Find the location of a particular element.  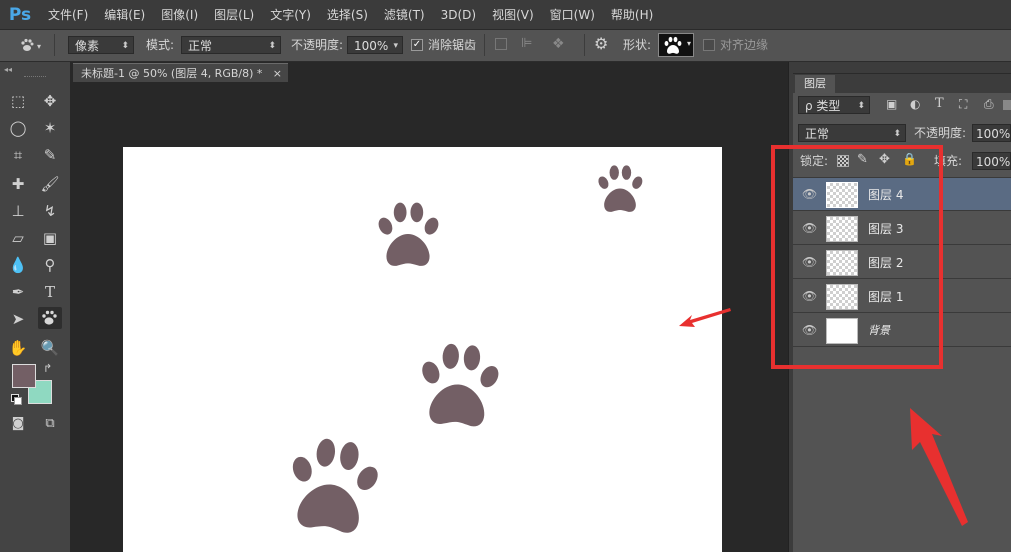

shape-picker: ▾ is located at coordinates (676, 45).